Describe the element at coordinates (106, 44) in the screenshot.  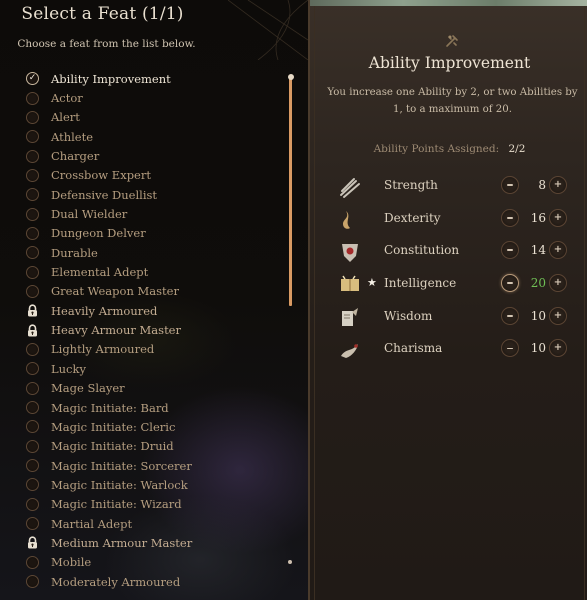
I see `panel-subtitle: Choose a feat from the list below.` at that location.